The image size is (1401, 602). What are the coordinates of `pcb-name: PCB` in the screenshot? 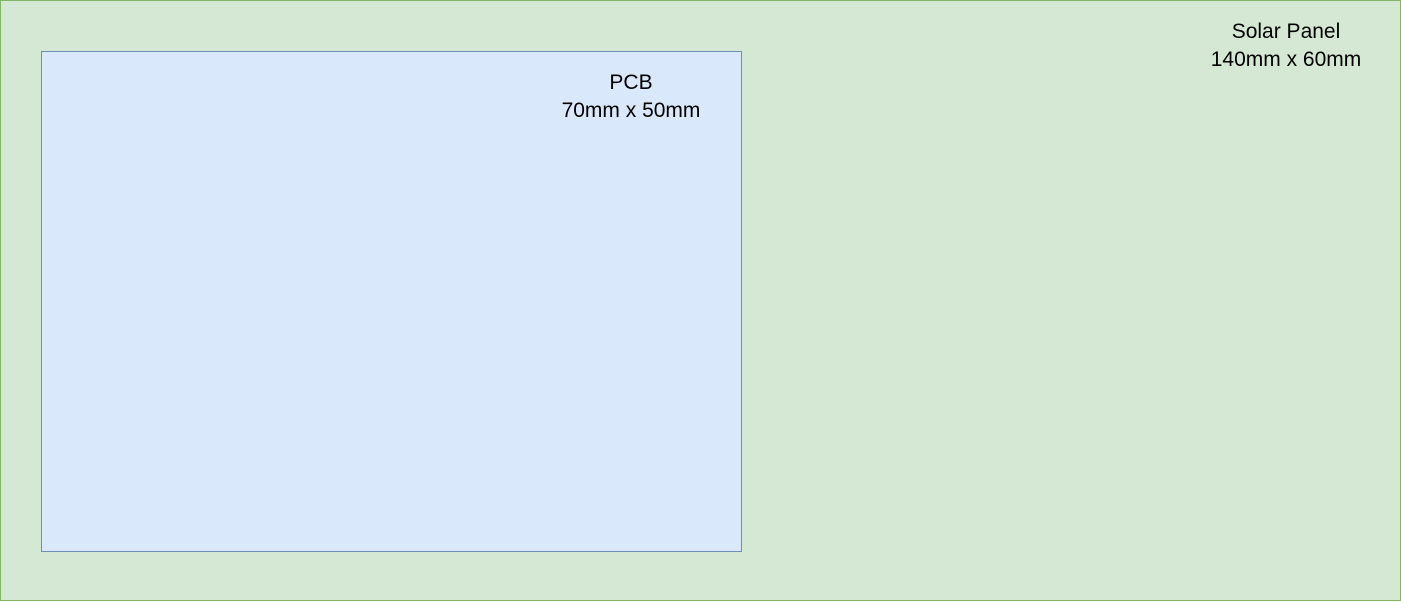 It's located at (631, 82).